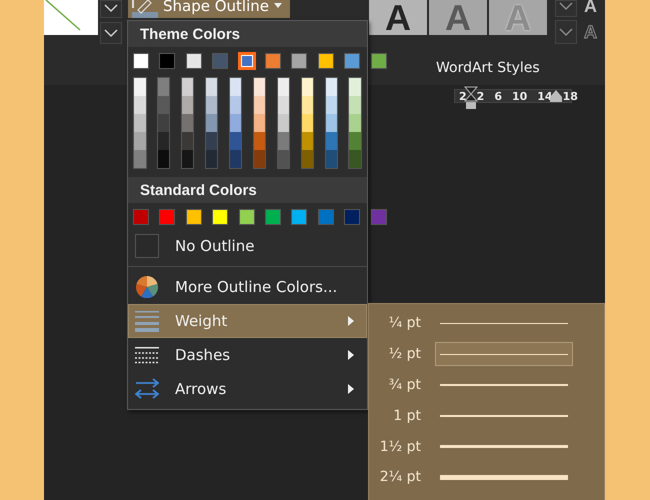 This screenshot has height=500, width=650. Describe the element at coordinates (395, 446) in the screenshot. I see `weight-label: 1½ pt` at that location.